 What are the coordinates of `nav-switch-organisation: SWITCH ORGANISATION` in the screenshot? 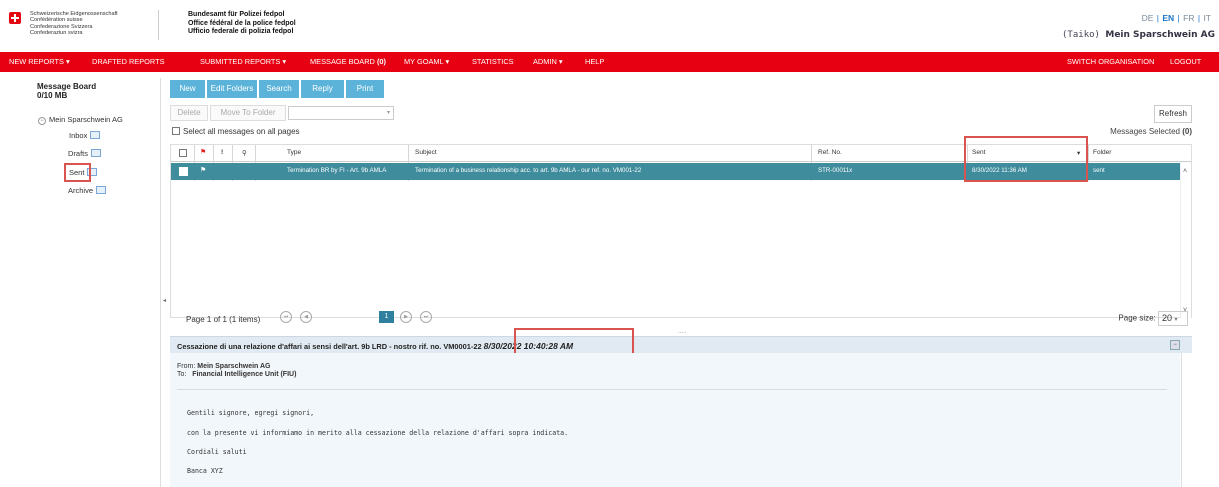 It's located at (1110, 61).